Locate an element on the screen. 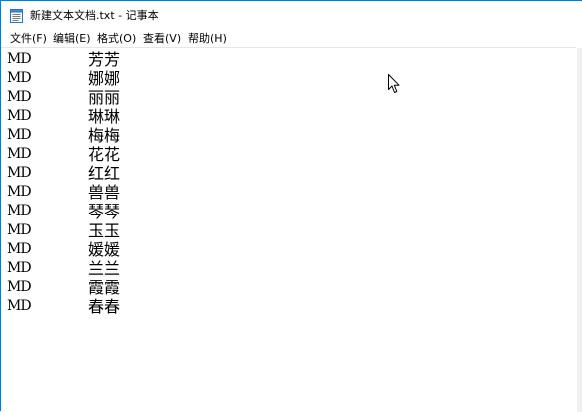 This screenshot has height=412, width=582. line-name: 丽丽 is located at coordinates (104, 97).